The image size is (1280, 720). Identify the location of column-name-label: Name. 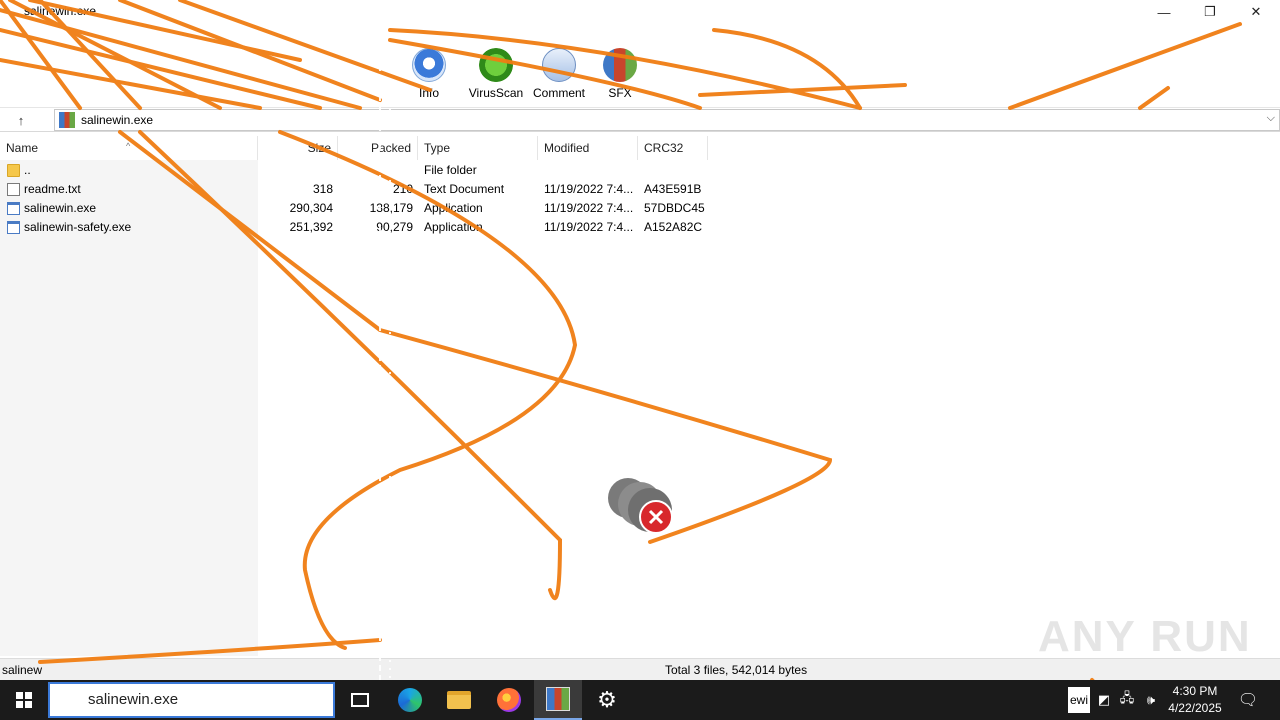
(22, 148).